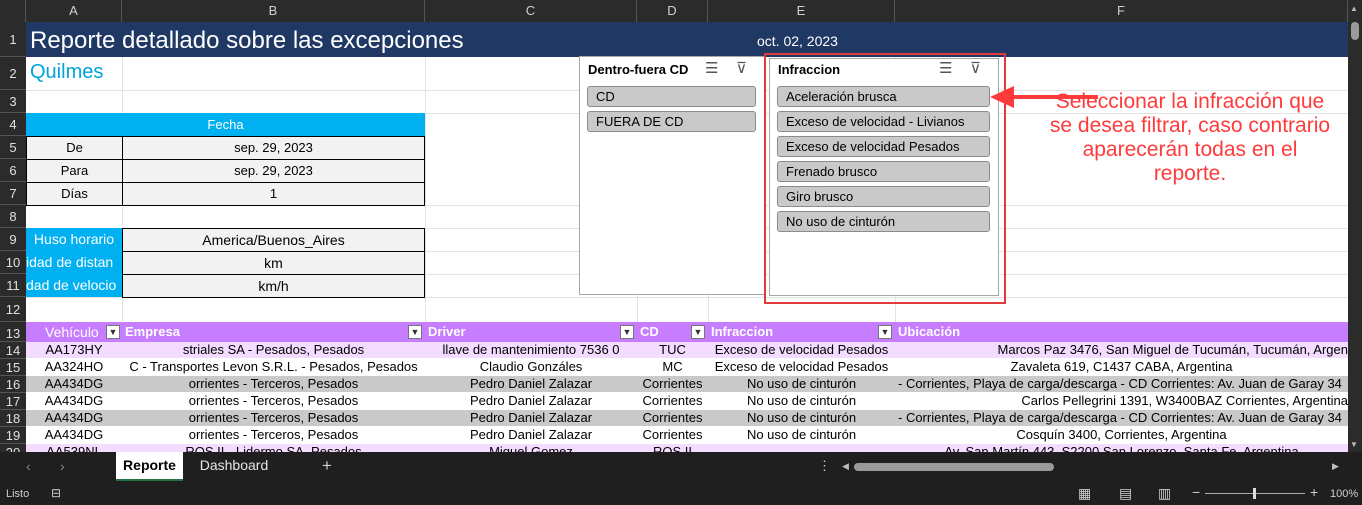  What do you see at coordinates (672, 448) in the screenshot?
I see `cell-cd: ROS II` at bounding box center [672, 448].